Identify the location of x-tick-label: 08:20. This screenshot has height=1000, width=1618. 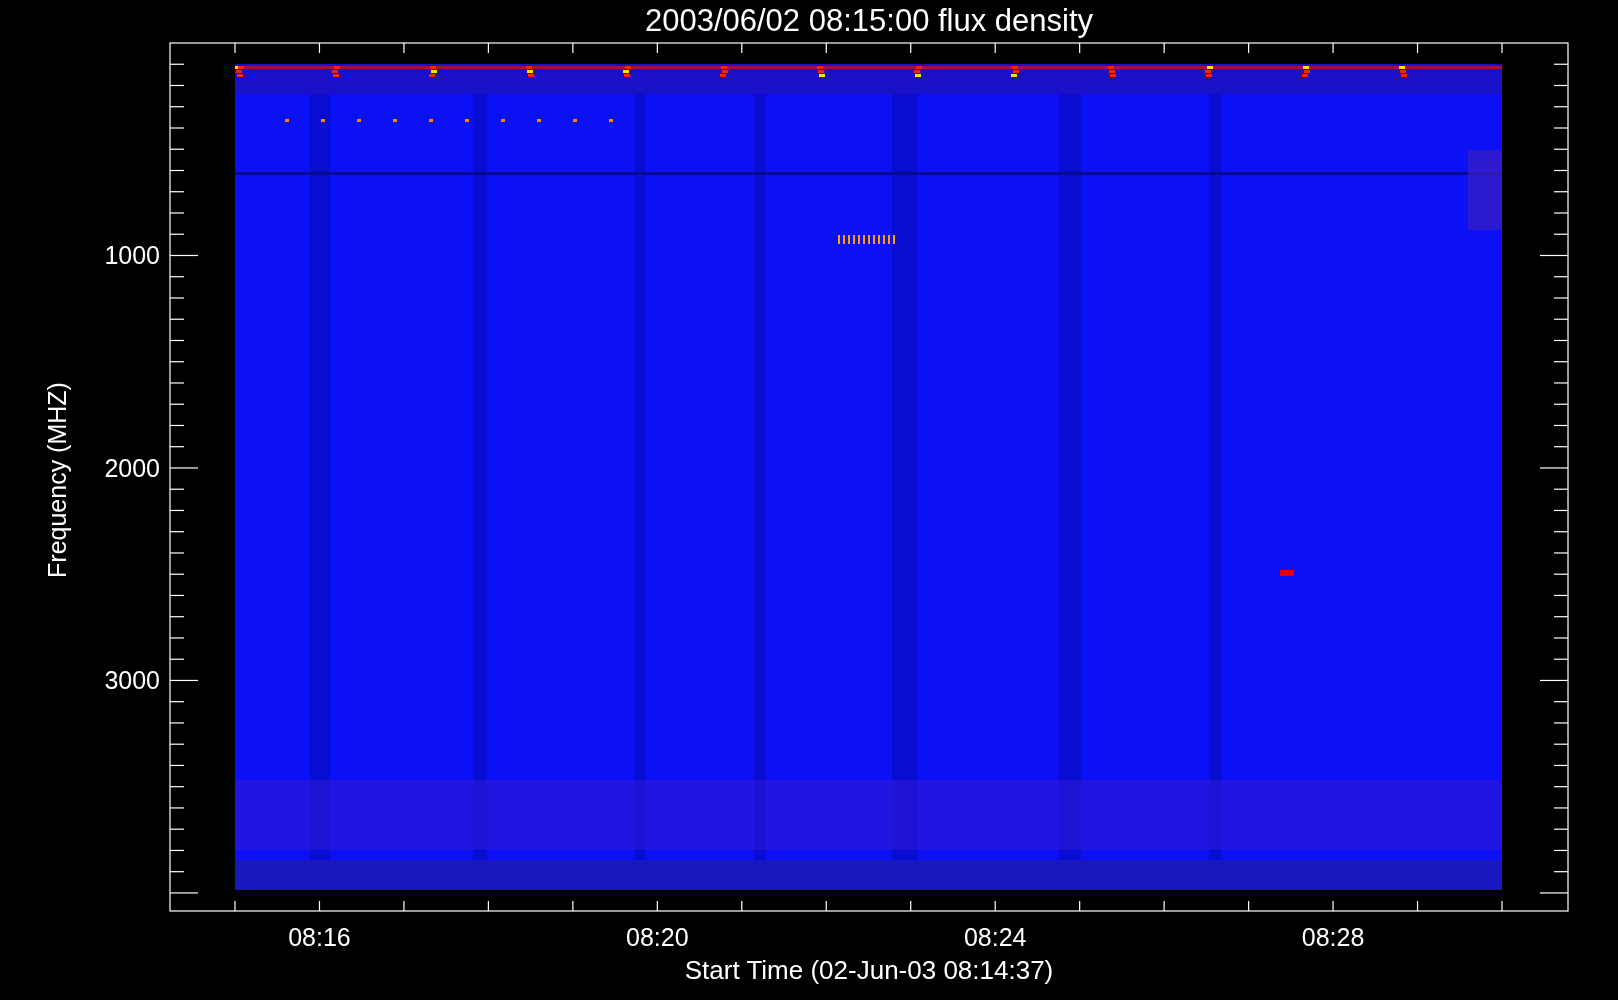
(657, 937).